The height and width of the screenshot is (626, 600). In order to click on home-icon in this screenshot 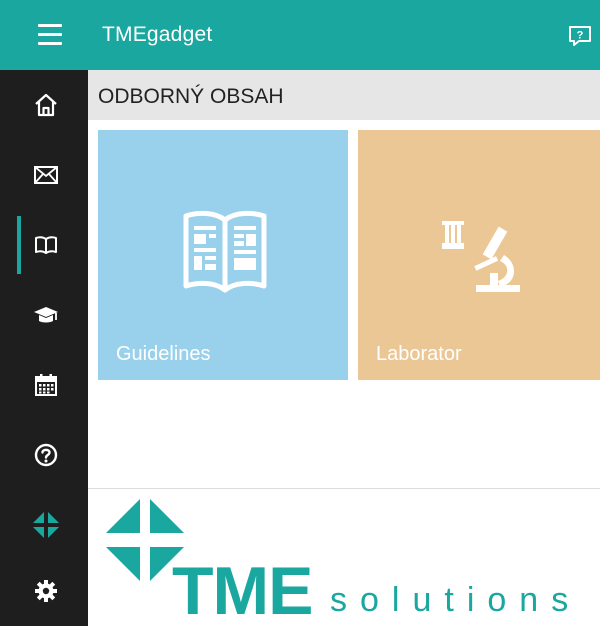, I will do `click(46, 105)`.